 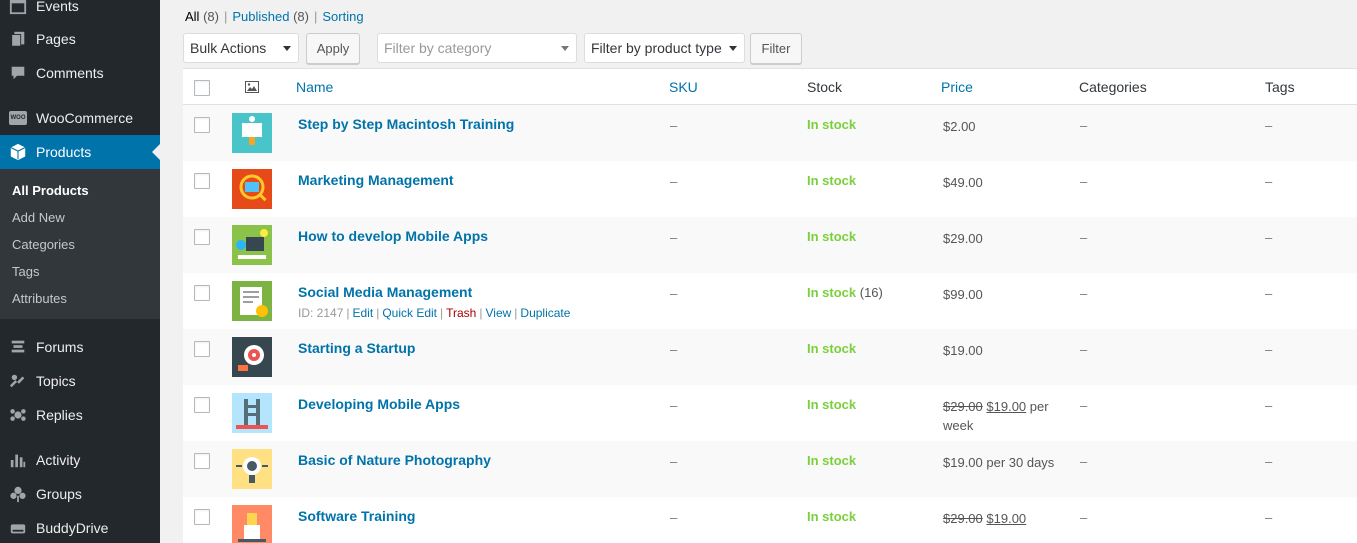 What do you see at coordinates (999, 462) in the screenshot?
I see `product-price: $19.00 per 30 days` at bounding box center [999, 462].